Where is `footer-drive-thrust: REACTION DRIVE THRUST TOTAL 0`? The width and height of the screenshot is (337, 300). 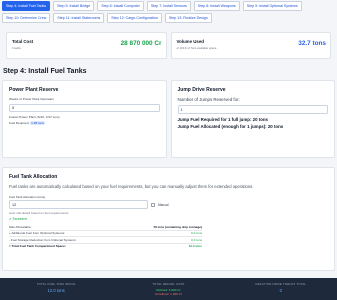 footer-drive-thrust: REACTION DRIVE THRUST TOTAL 0 is located at coordinates (281, 289).